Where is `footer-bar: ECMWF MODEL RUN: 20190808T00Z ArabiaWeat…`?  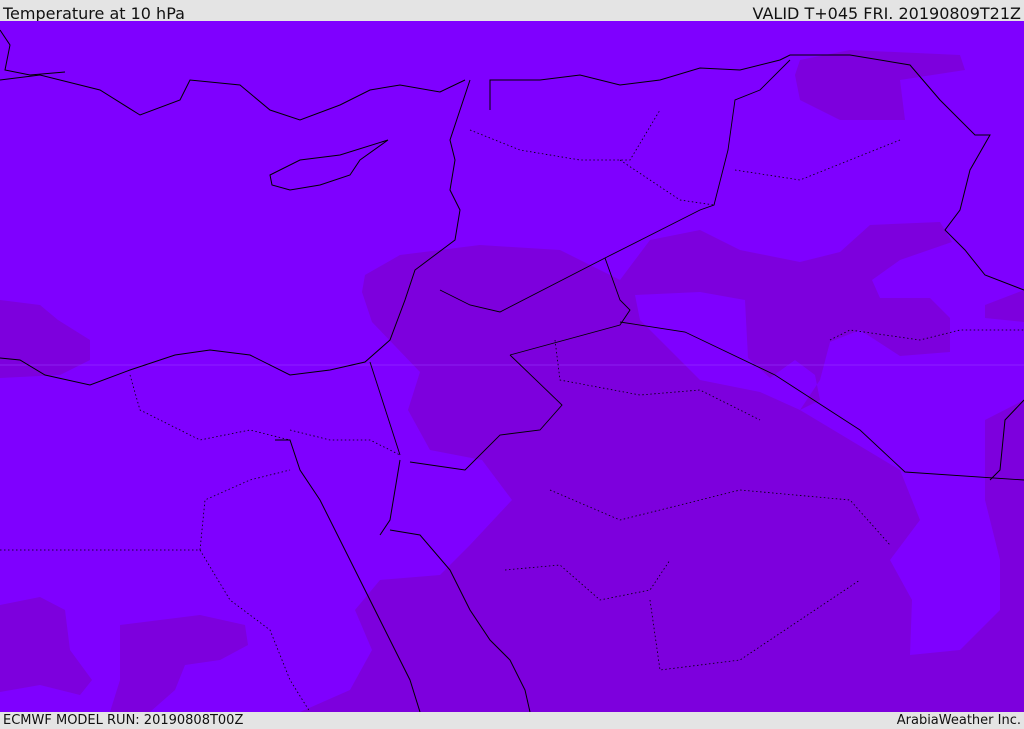 footer-bar: ECMWF MODEL RUN: 20190808T00Z ArabiaWeat… is located at coordinates (512, 720).